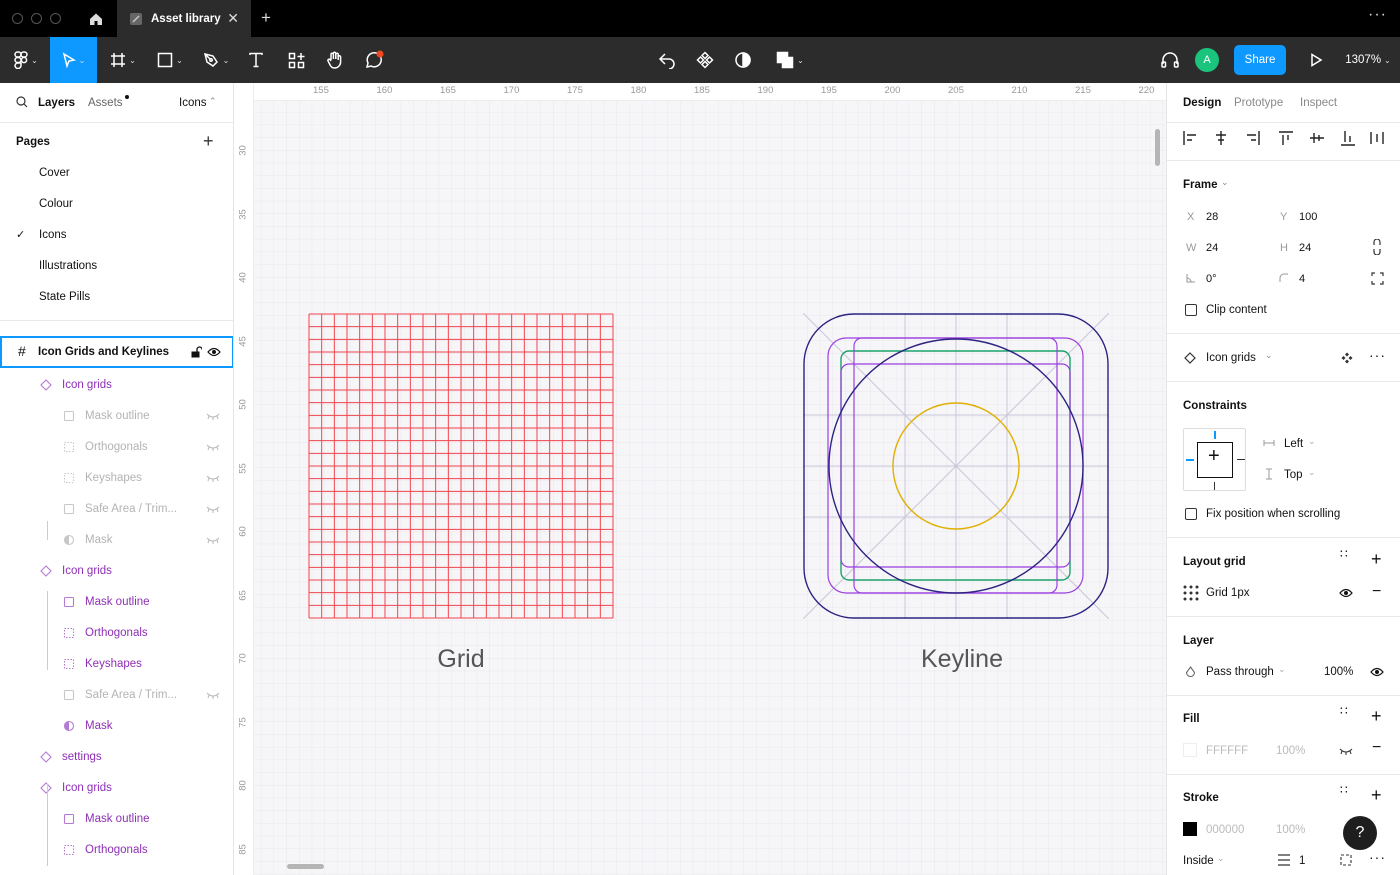 Image resolution: width=1400 pixels, height=875 pixels. Describe the element at coordinates (1200, 185) in the screenshot. I see `frame-section-title: Frame` at that location.